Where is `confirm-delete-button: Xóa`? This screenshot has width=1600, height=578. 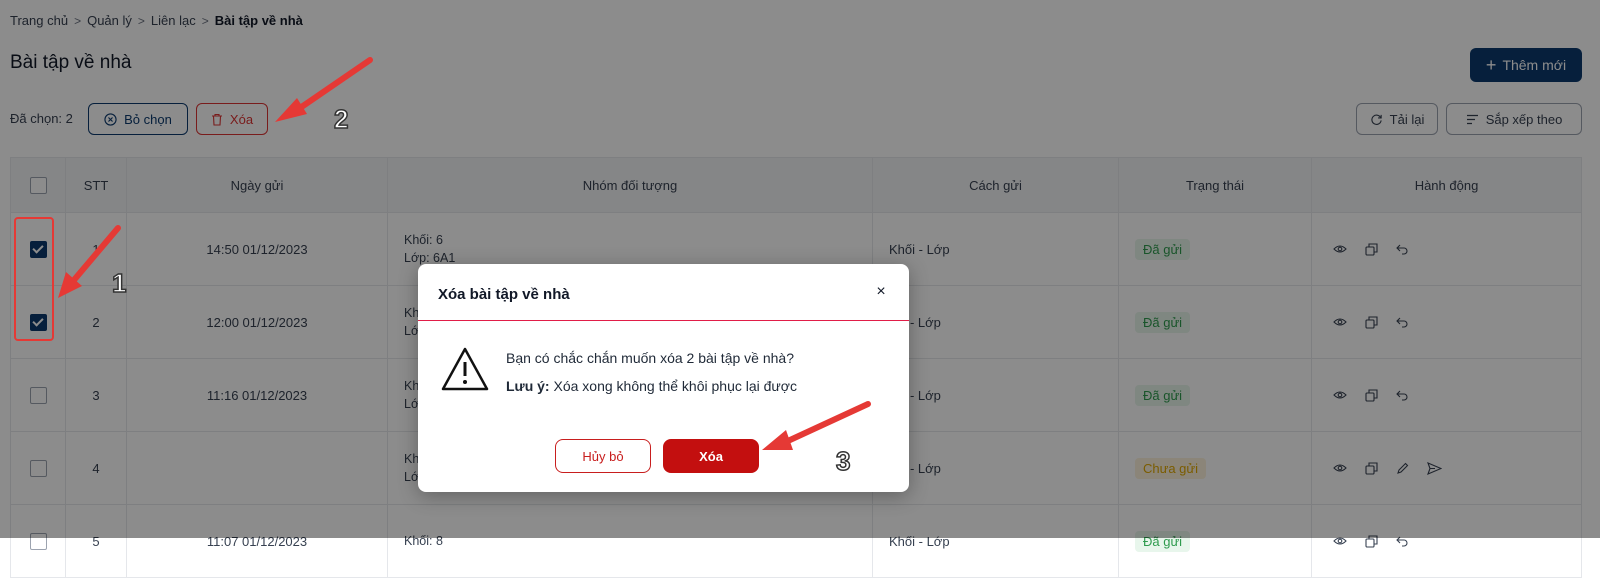
confirm-delete-button: Xóa is located at coordinates (711, 456).